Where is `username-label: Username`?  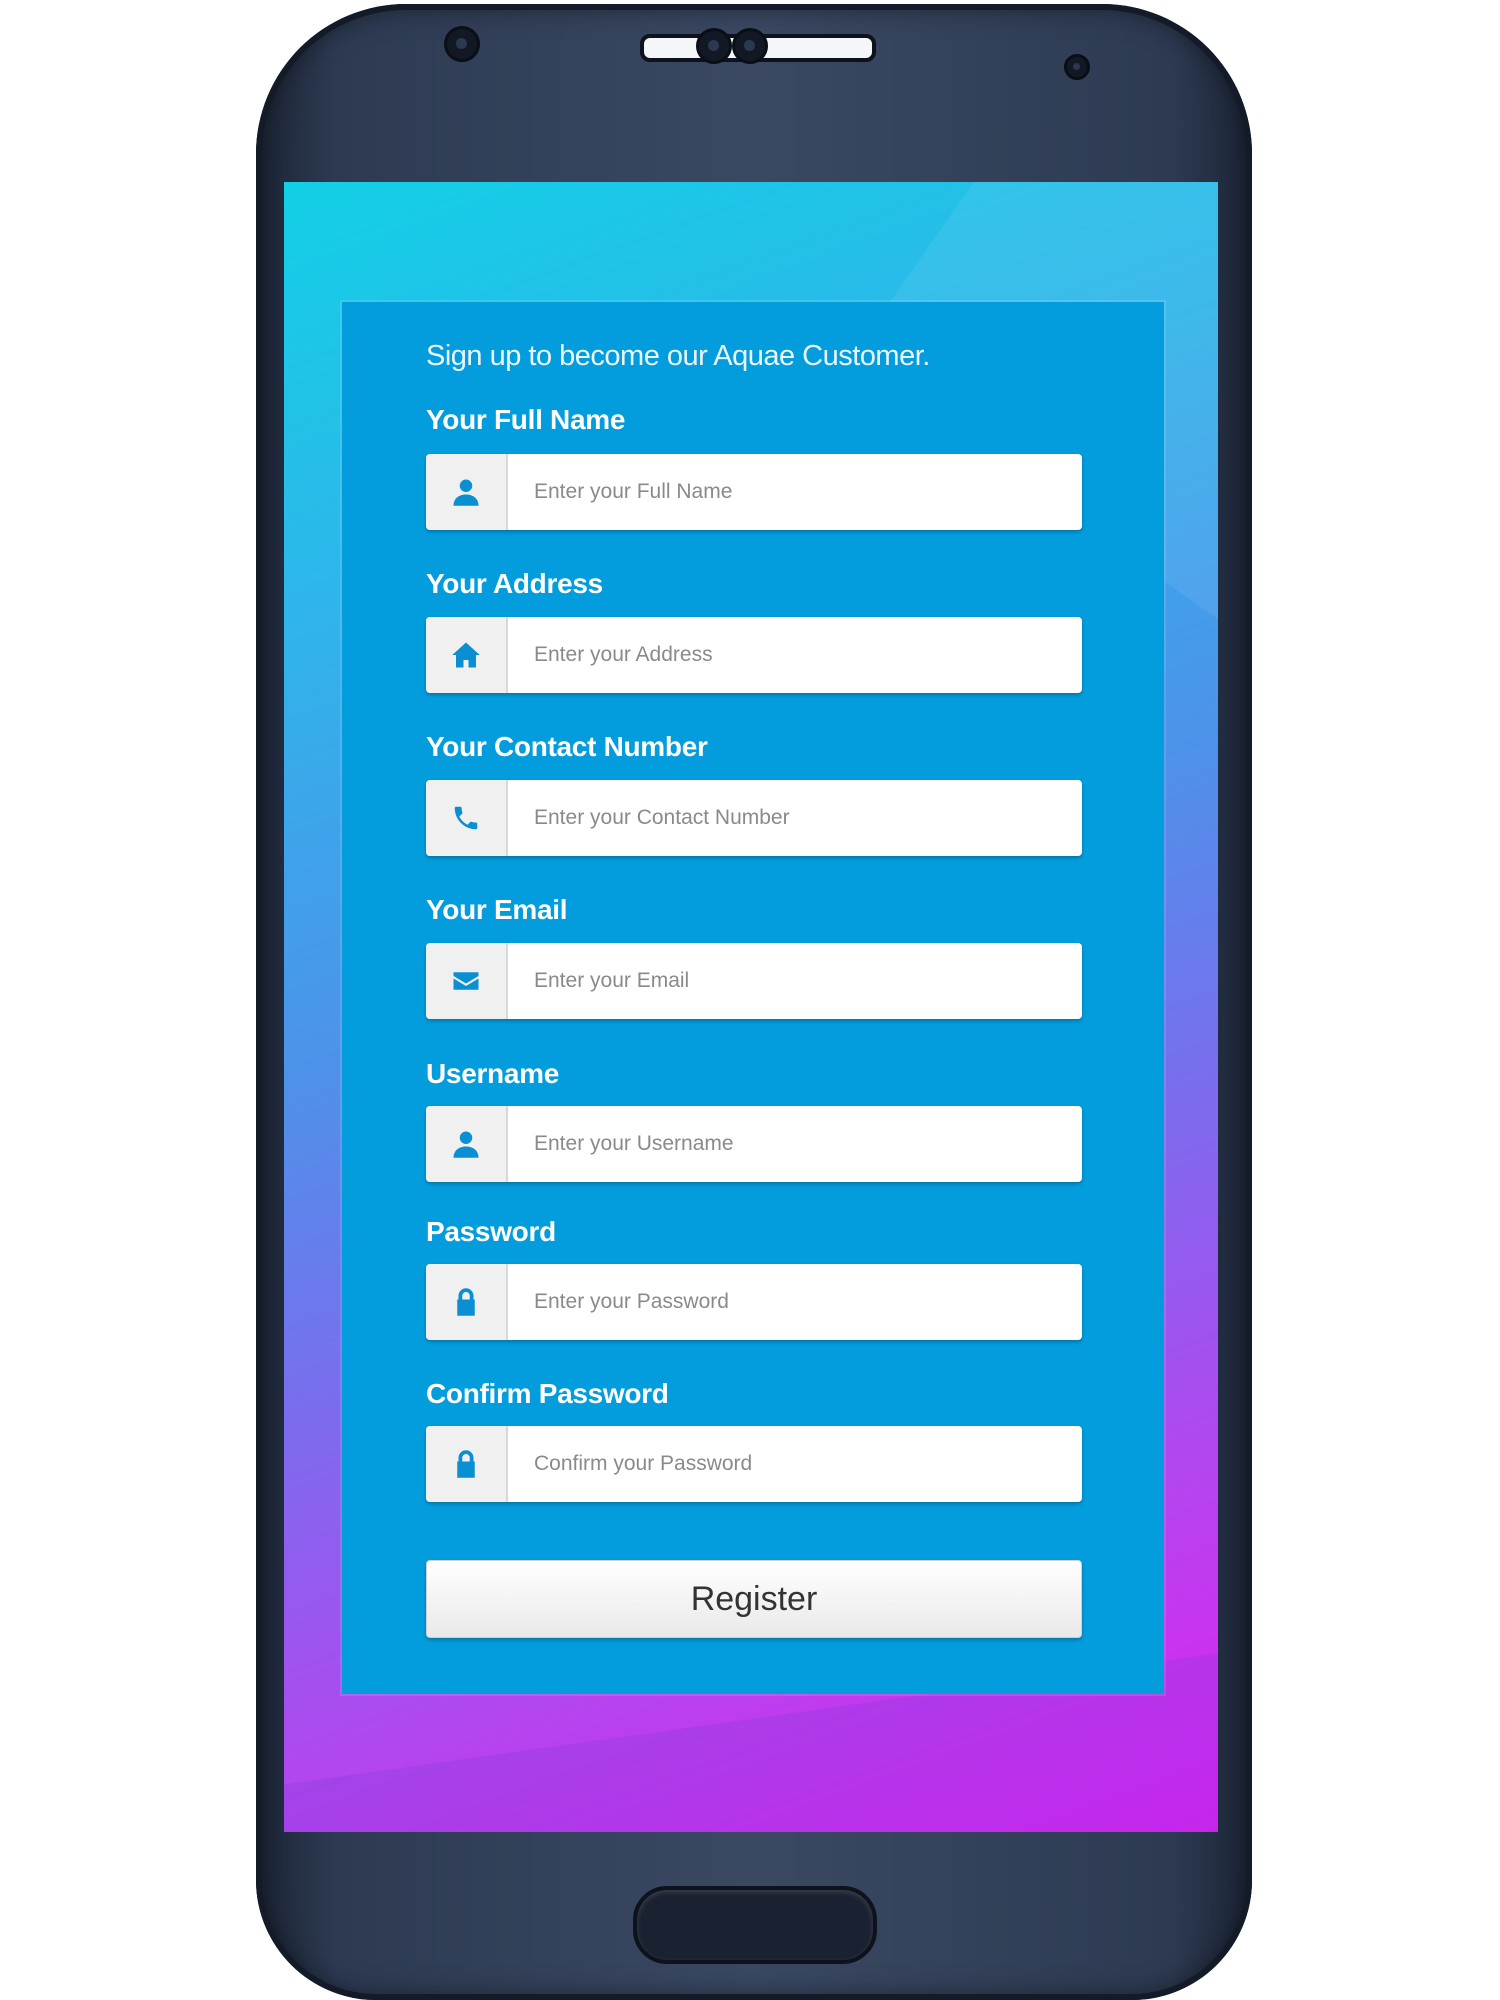 username-label: Username is located at coordinates (493, 1073).